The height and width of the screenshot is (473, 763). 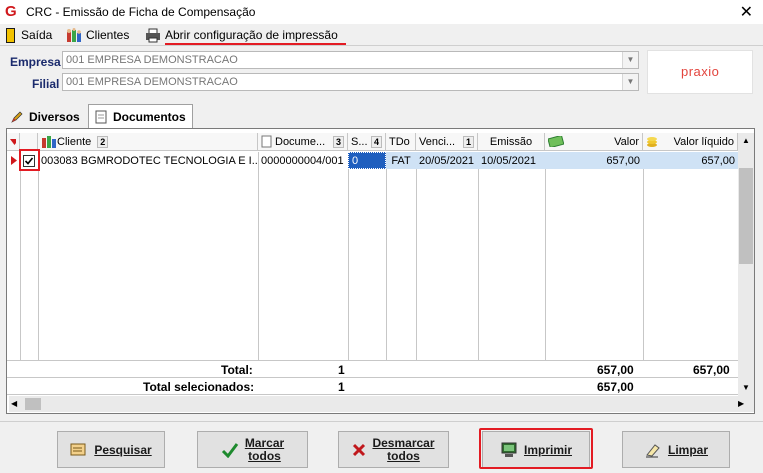 What do you see at coordinates (745, 404) in the screenshot?
I see `scroll-right-icon: ▶` at bounding box center [745, 404].